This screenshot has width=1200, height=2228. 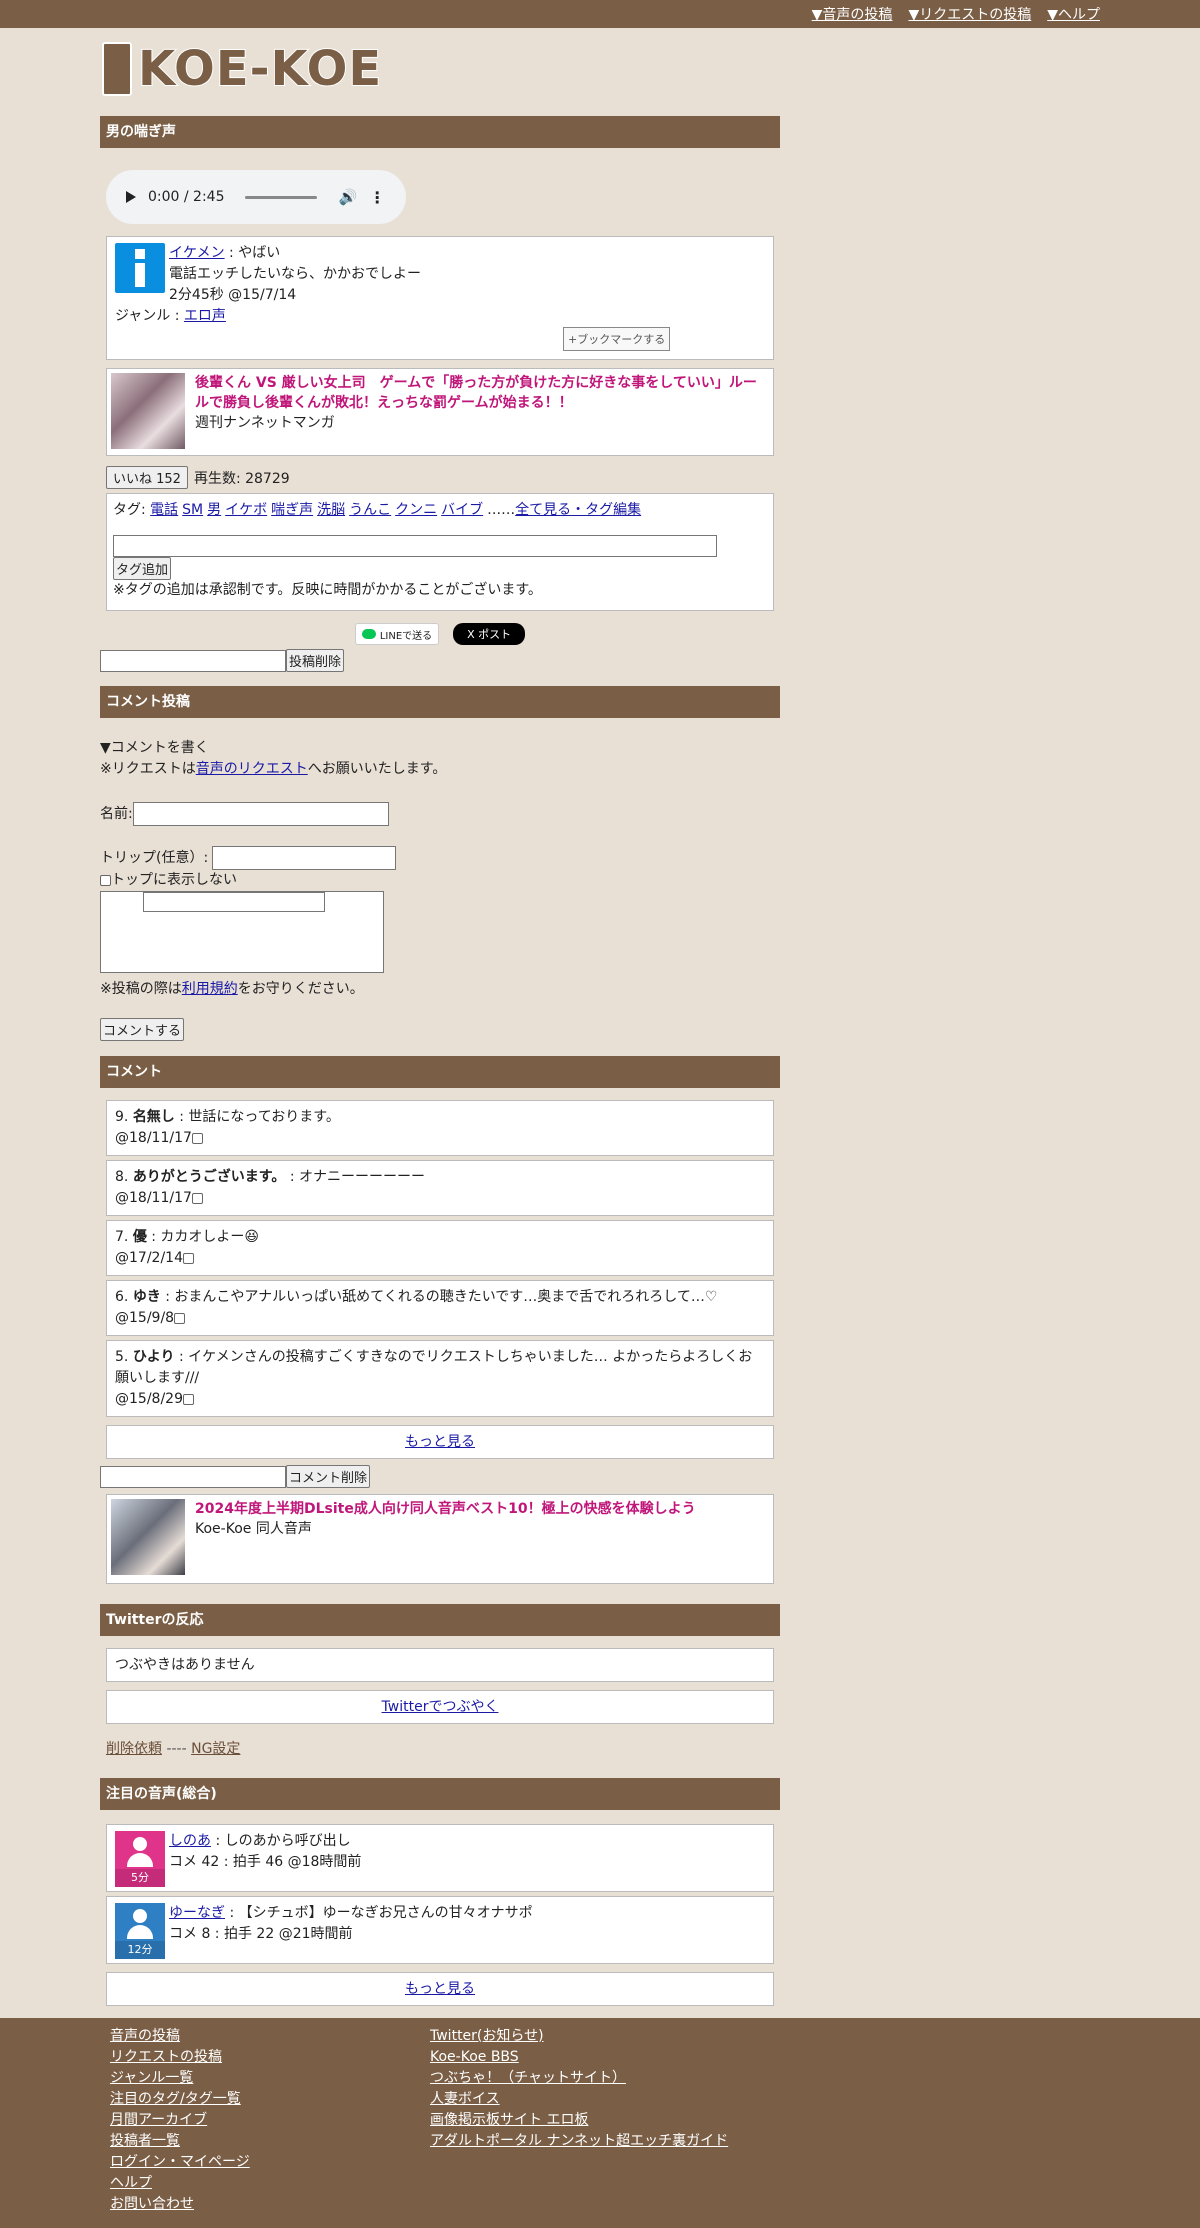 What do you see at coordinates (197, 1913) in the screenshot?
I see `attention-user-link: ゆーなぎ` at bounding box center [197, 1913].